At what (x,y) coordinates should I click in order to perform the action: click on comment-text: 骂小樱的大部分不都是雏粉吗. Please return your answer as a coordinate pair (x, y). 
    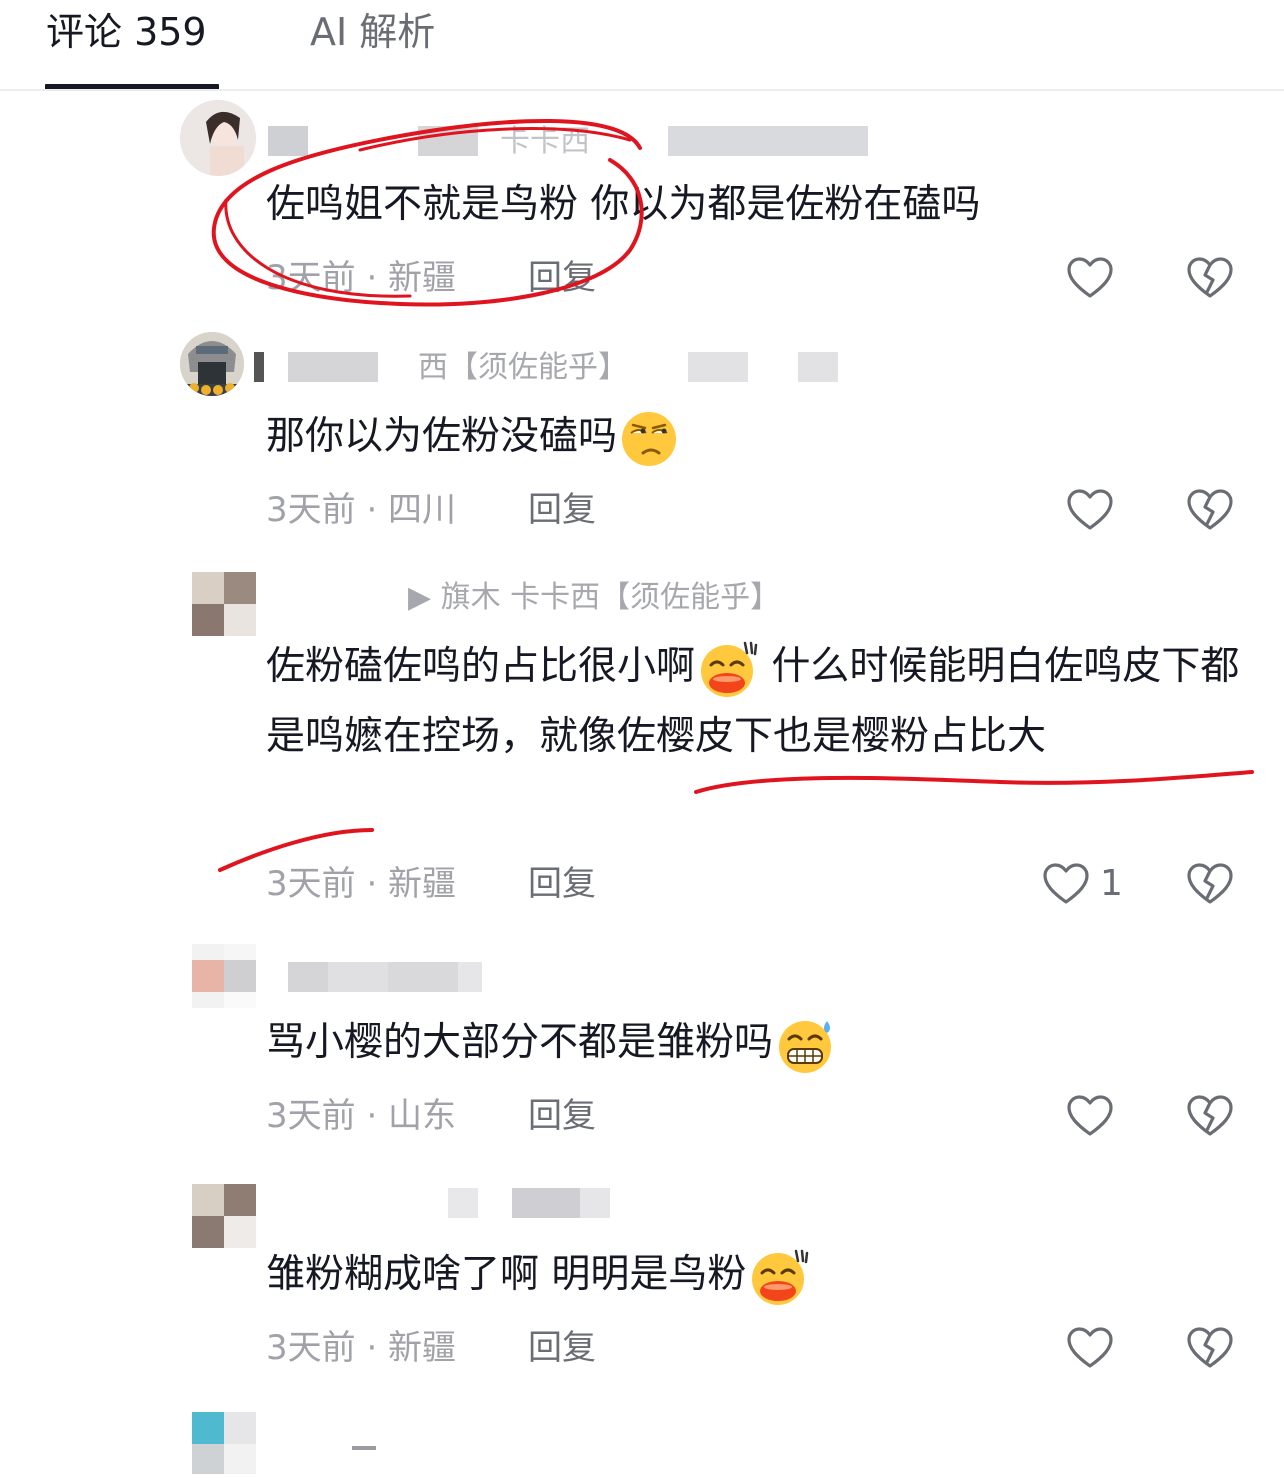
    Looking at the image, I should click on (756, 1043).